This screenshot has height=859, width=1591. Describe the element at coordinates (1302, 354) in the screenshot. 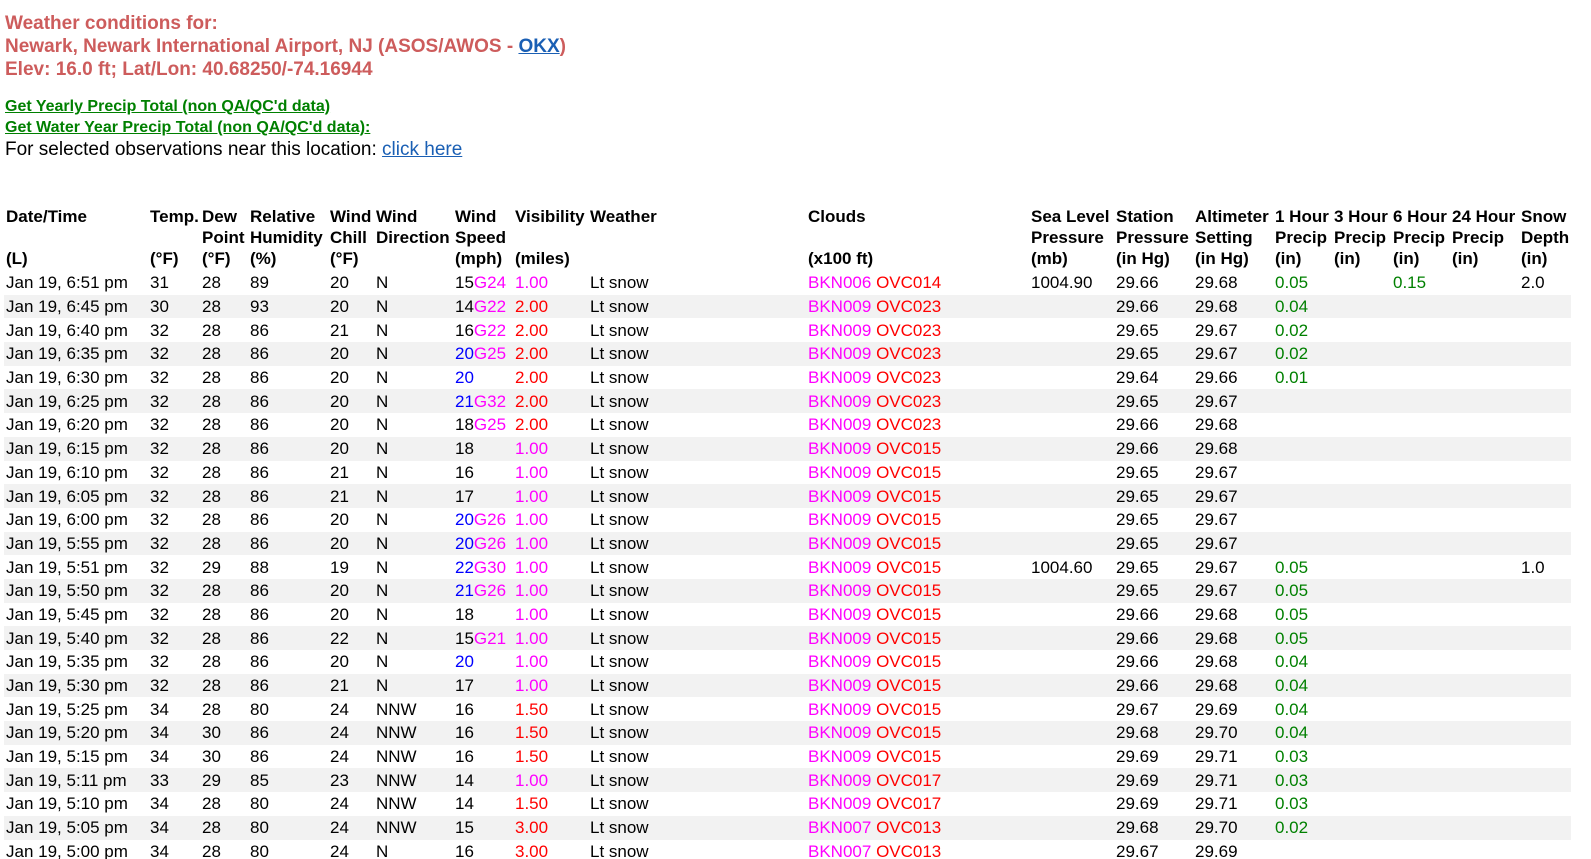

I see `cell-precip-1h: 0.02` at that location.